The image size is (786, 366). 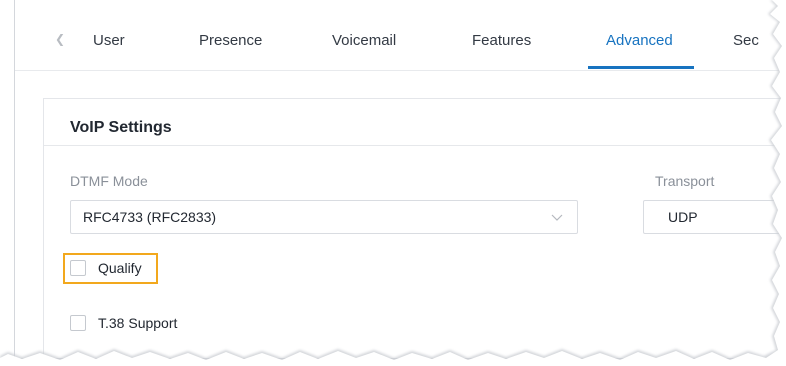 I want to click on dtmf-mode-select: RFC4733 (RFC2833), so click(x=324, y=217).